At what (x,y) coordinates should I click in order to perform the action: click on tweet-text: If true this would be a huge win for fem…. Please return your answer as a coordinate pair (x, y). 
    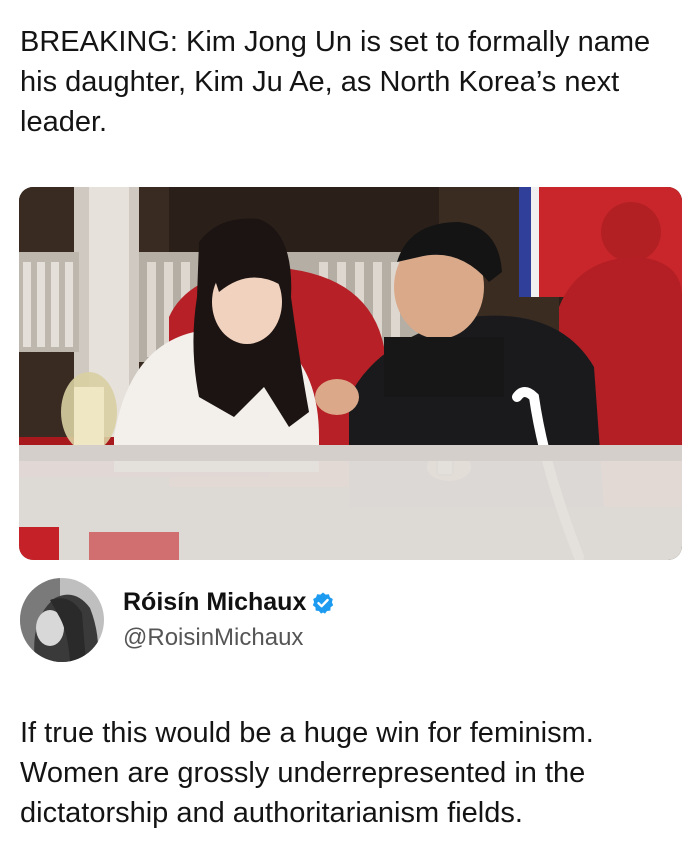
    Looking at the image, I should click on (307, 773).